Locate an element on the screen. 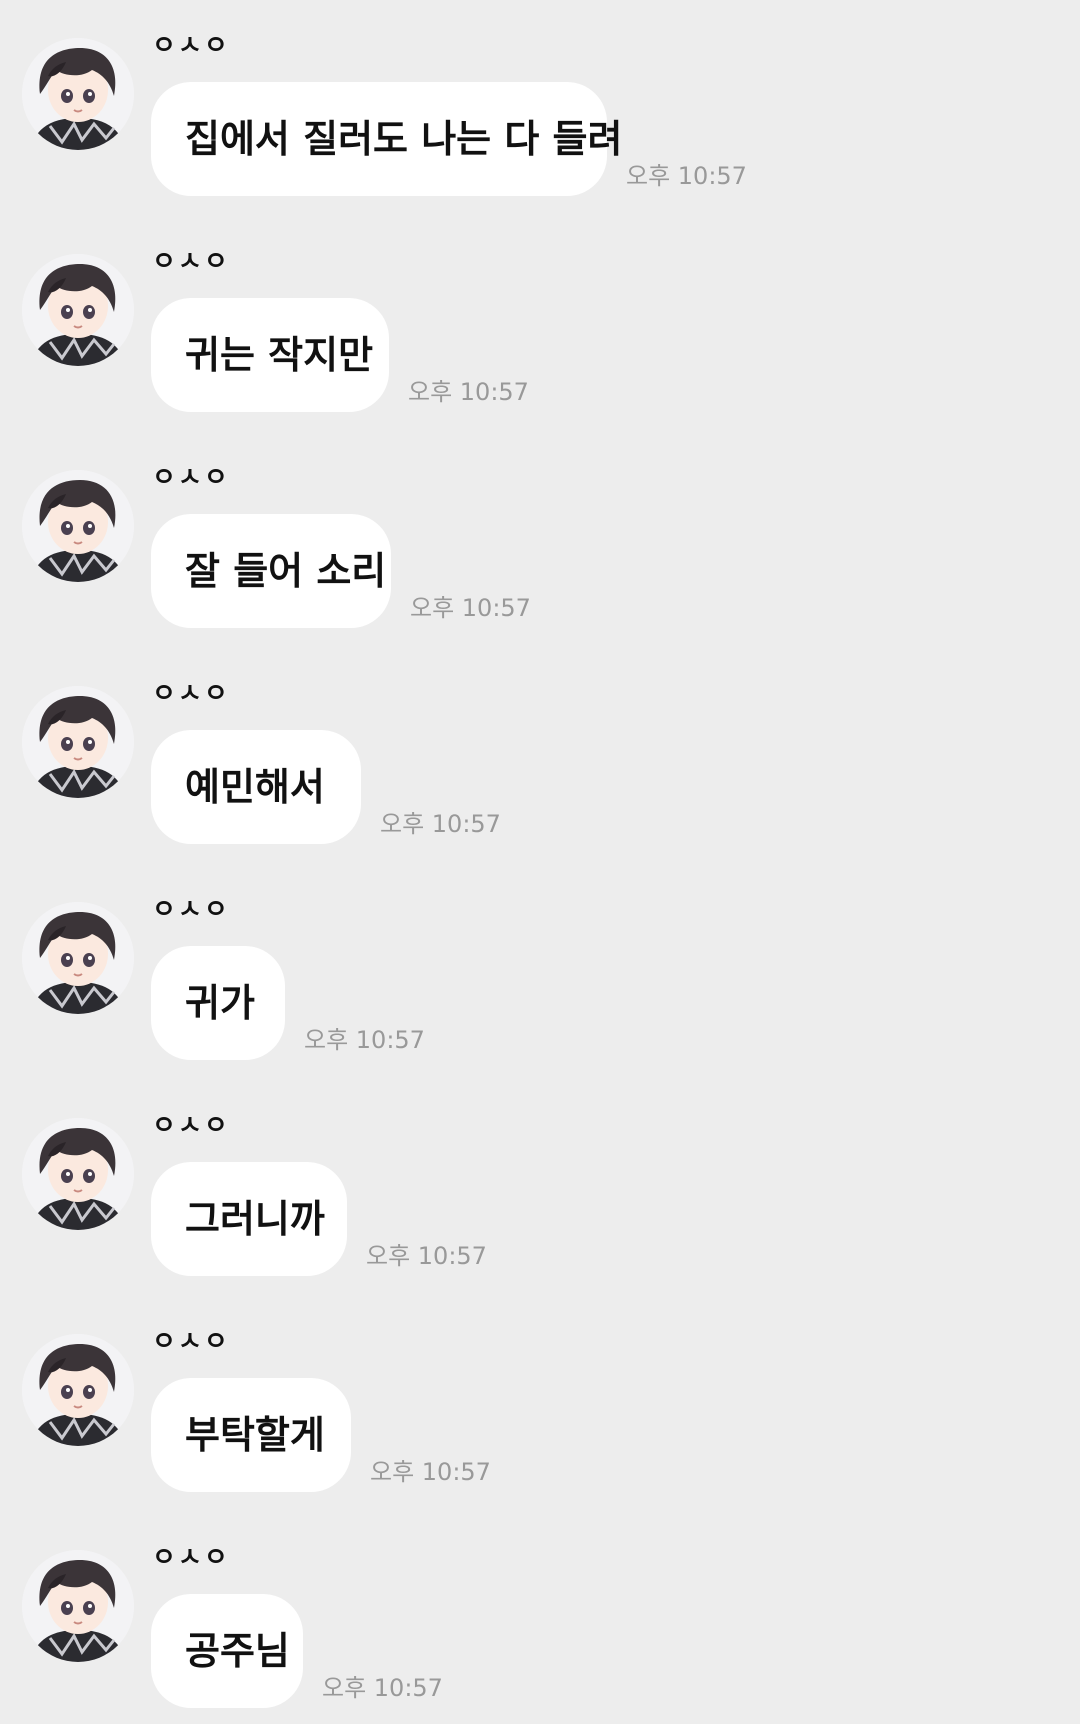  message-row: ㅇㅅㅇ 집에서 질러도 나는 다 들려 오후 10:57 is located at coordinates (540, 100).